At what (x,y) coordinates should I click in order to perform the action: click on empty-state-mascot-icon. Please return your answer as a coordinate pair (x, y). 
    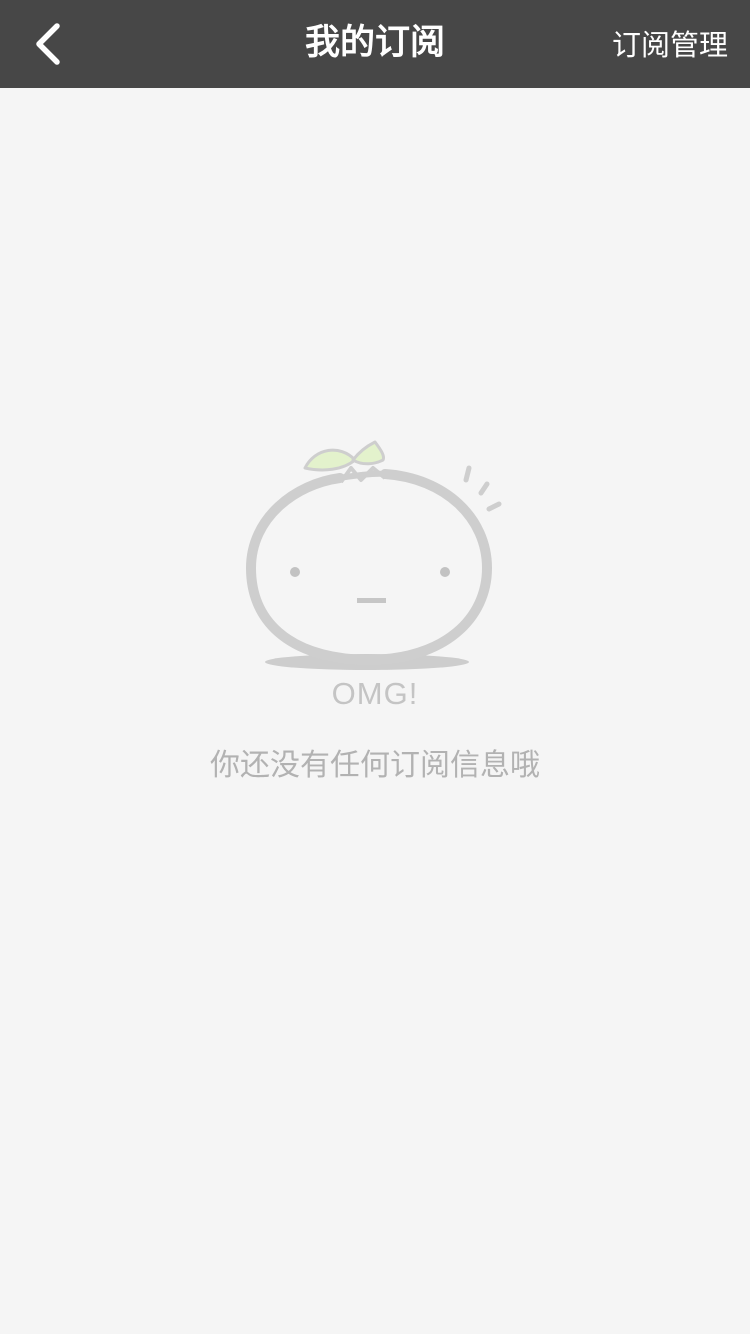
    Looking at the image, I should click on (373, 555).